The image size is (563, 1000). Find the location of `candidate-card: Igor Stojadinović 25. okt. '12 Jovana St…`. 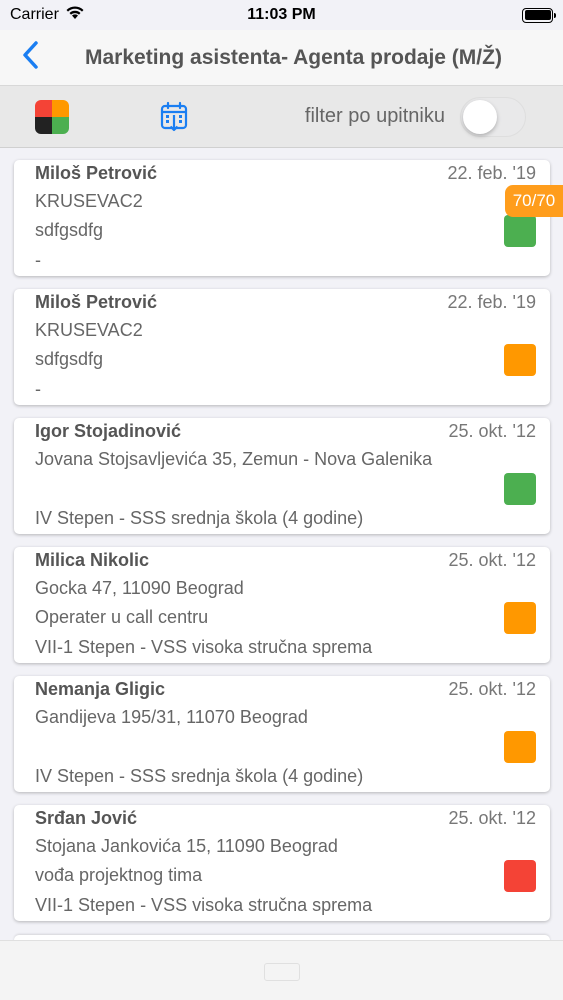

candidate-card: Igor Stojadinović 25. okt. '12 Jovana St… is located at coordinates (282, 476).